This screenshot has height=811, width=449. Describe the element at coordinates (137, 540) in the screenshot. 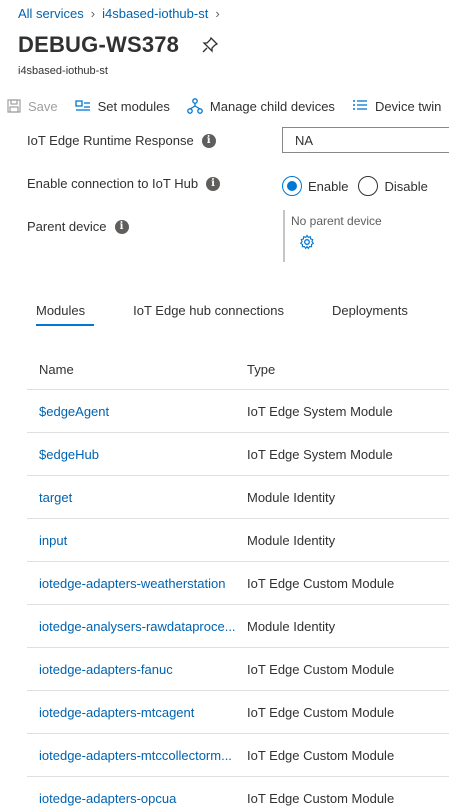

I see `module-name-link: input` at that location.